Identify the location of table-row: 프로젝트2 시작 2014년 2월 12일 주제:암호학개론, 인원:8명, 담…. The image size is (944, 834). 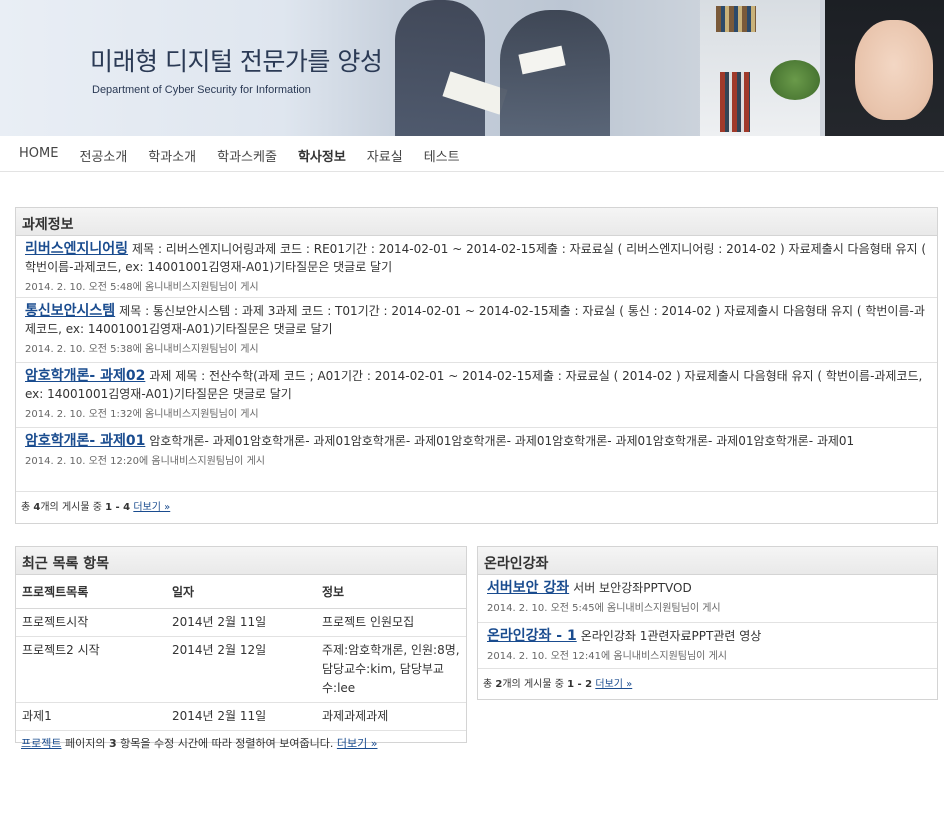
(241, 669).